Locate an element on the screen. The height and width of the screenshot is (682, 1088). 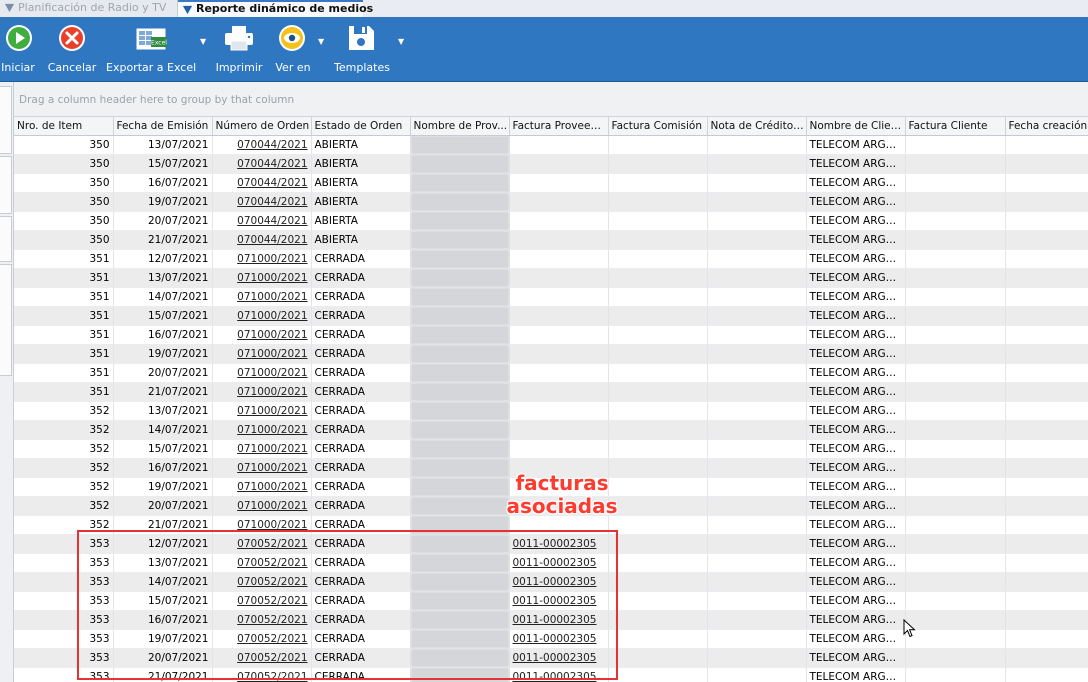
iniciar-button: Iniciar is located at coordinates (18, 49).